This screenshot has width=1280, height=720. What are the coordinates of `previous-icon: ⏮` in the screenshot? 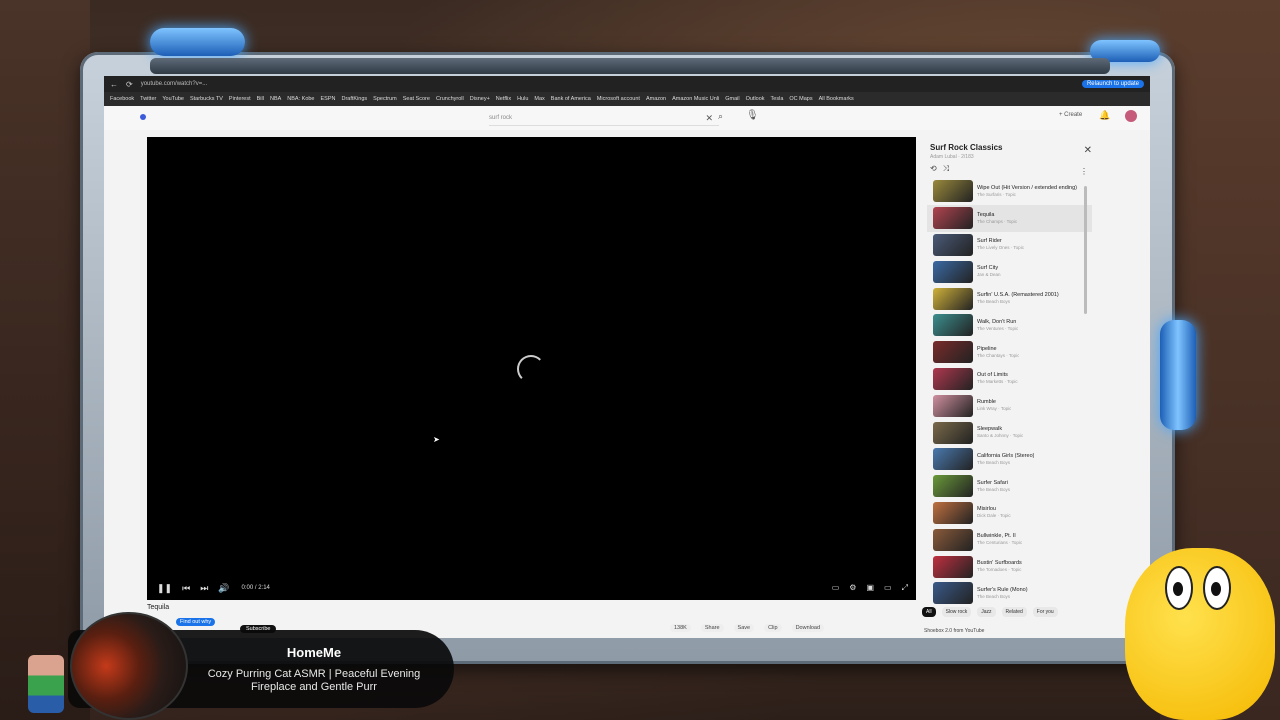 It's located at (186, 588).